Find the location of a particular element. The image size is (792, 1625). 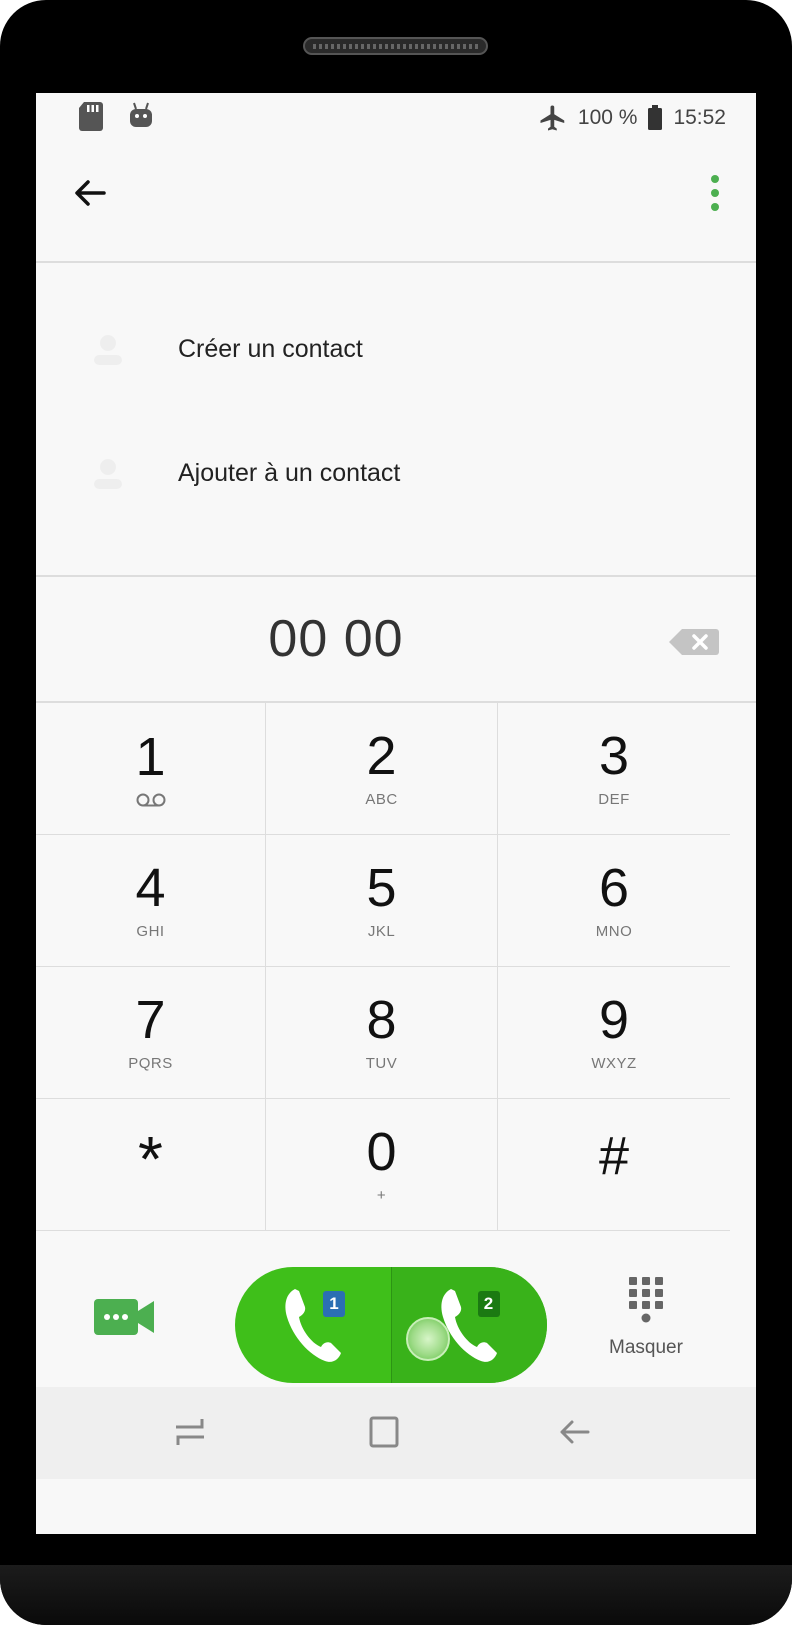

key-digit: * is located at coordinates (150, 1158).